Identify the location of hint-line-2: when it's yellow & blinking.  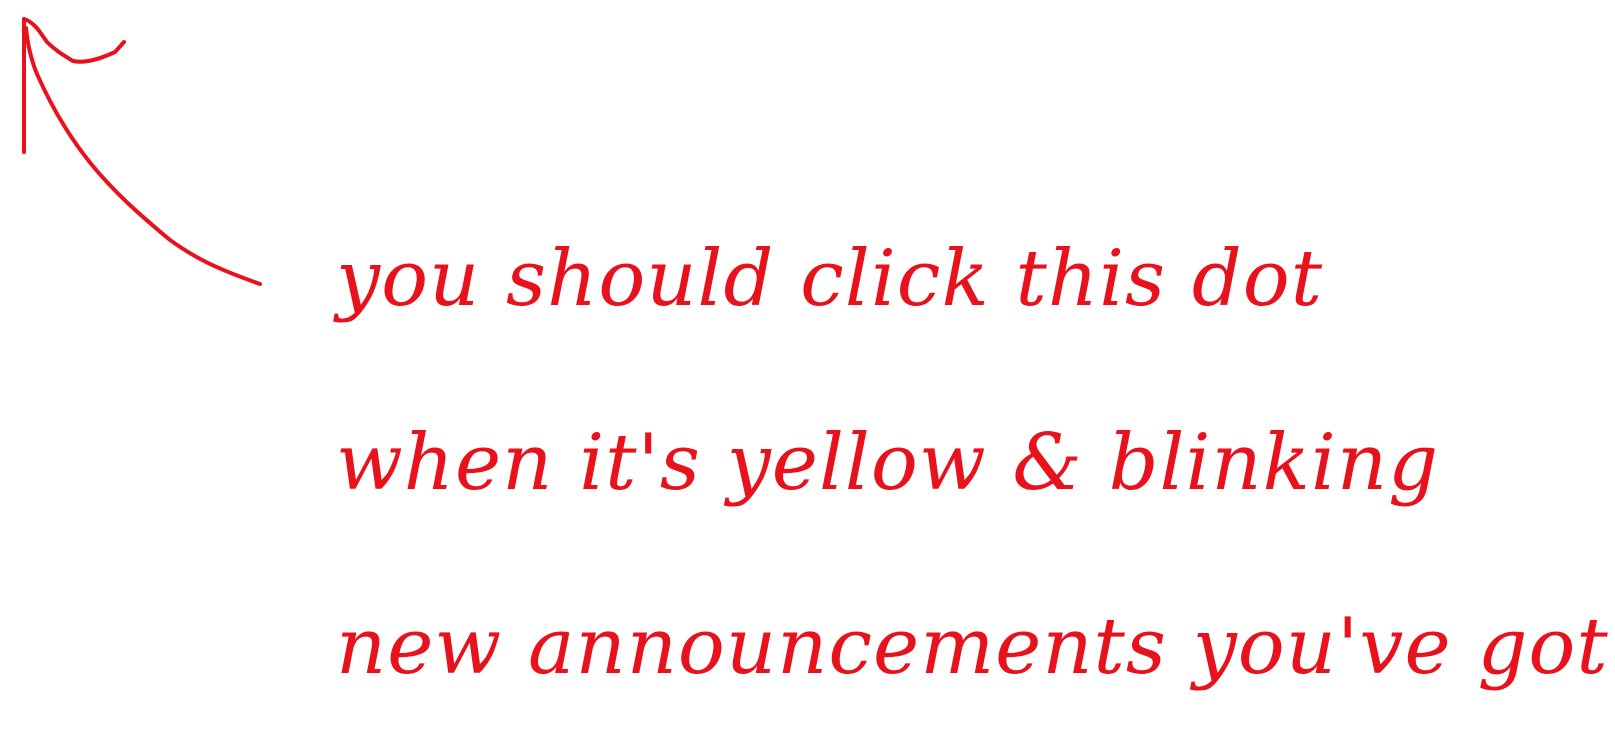
(888, 463).